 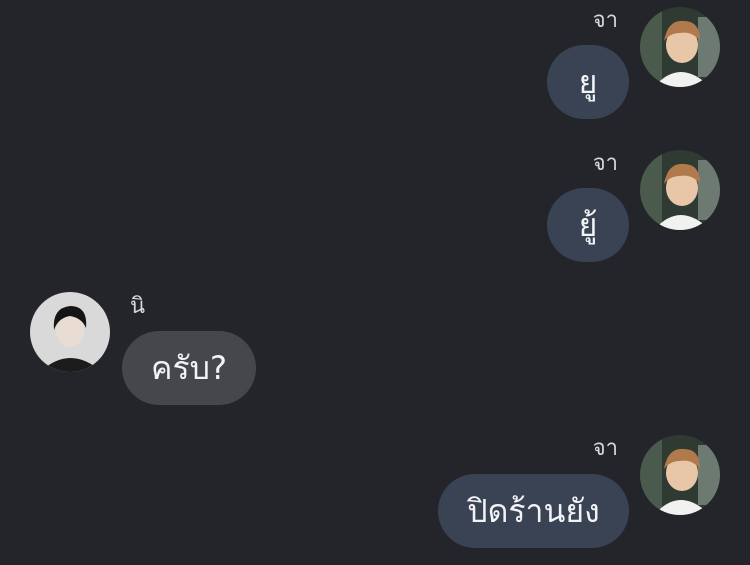 I want to click on message-bubble: ยู้, so click(x=588, y=225).